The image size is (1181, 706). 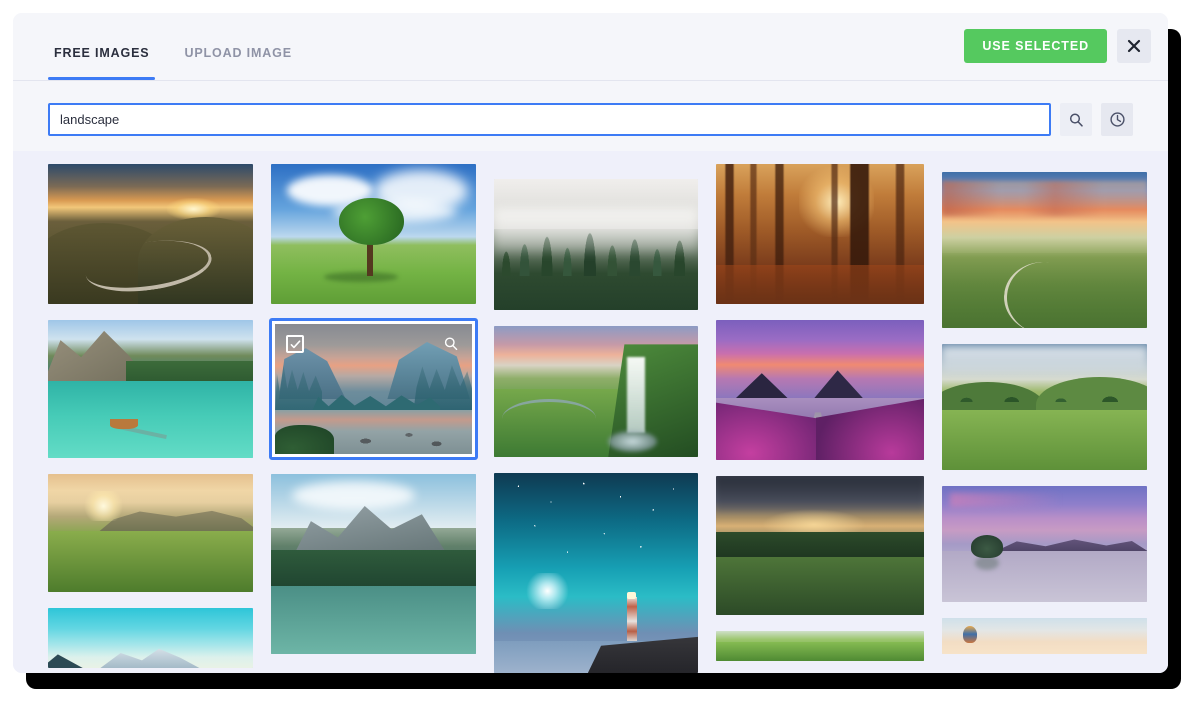 I want to click on image-card-green-field-grass, so click(x=820, y=646).